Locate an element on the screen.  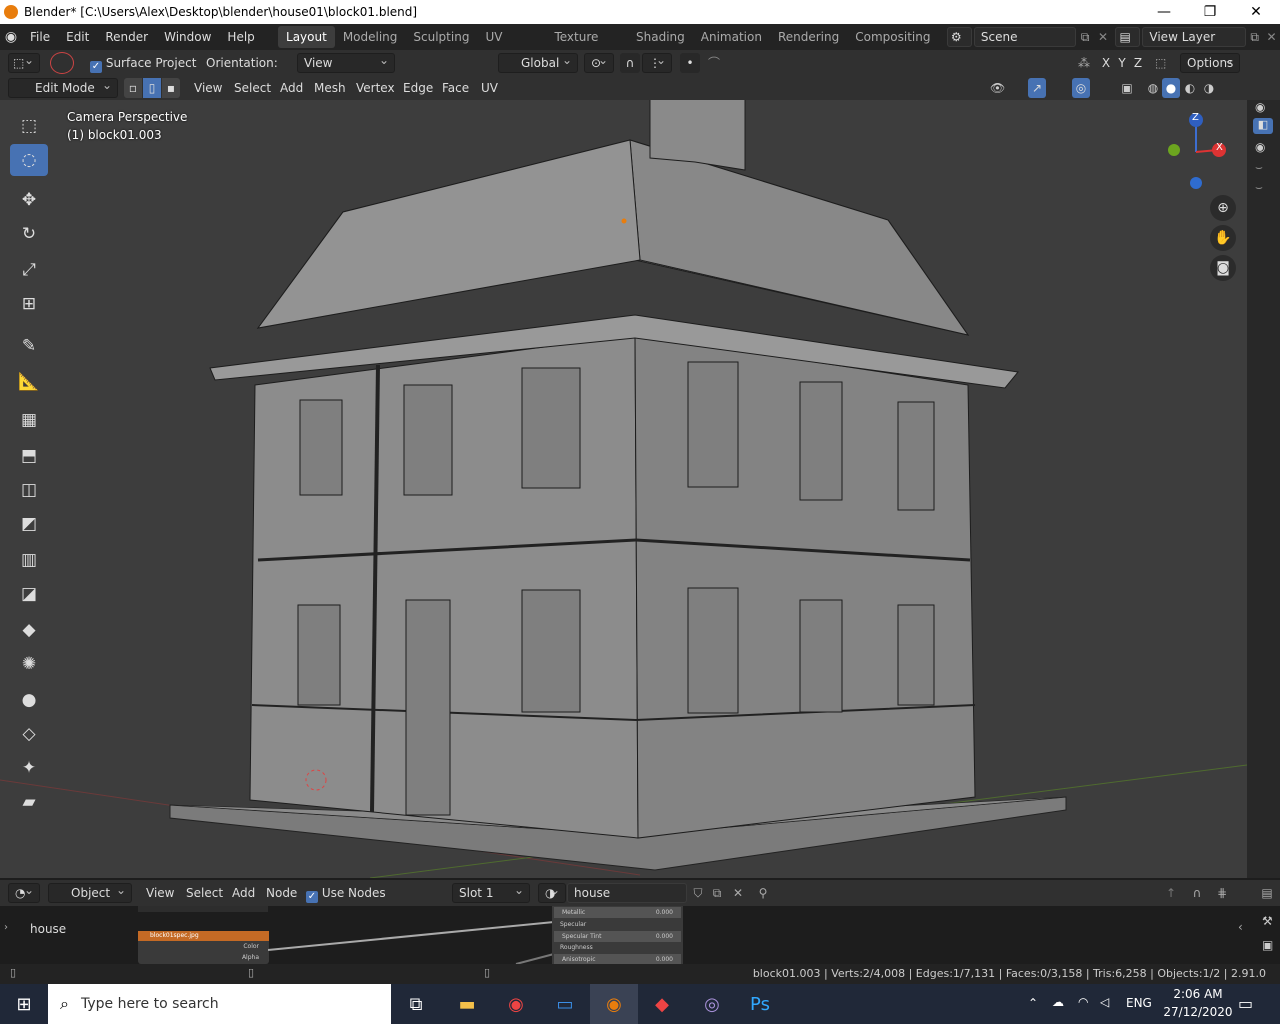
extrude-tool-icon: ⬒ is located at coordinates (29, 456).